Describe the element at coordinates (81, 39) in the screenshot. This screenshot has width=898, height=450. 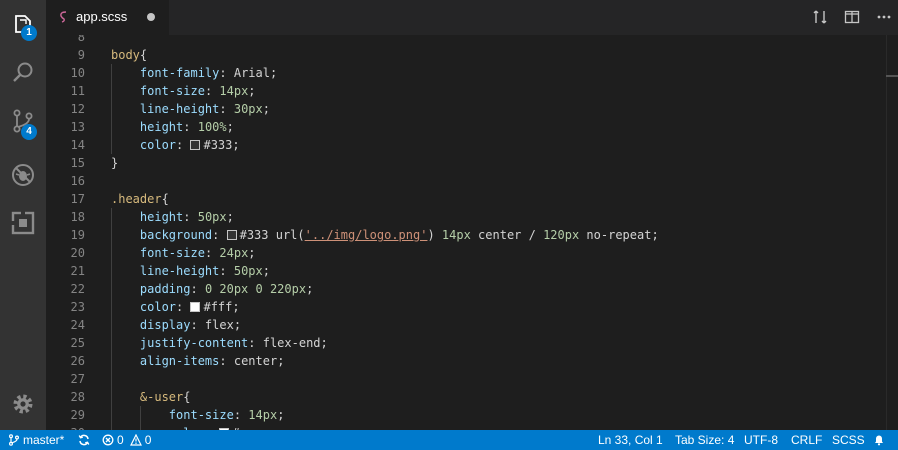
I see `line-number: 8` at that location.